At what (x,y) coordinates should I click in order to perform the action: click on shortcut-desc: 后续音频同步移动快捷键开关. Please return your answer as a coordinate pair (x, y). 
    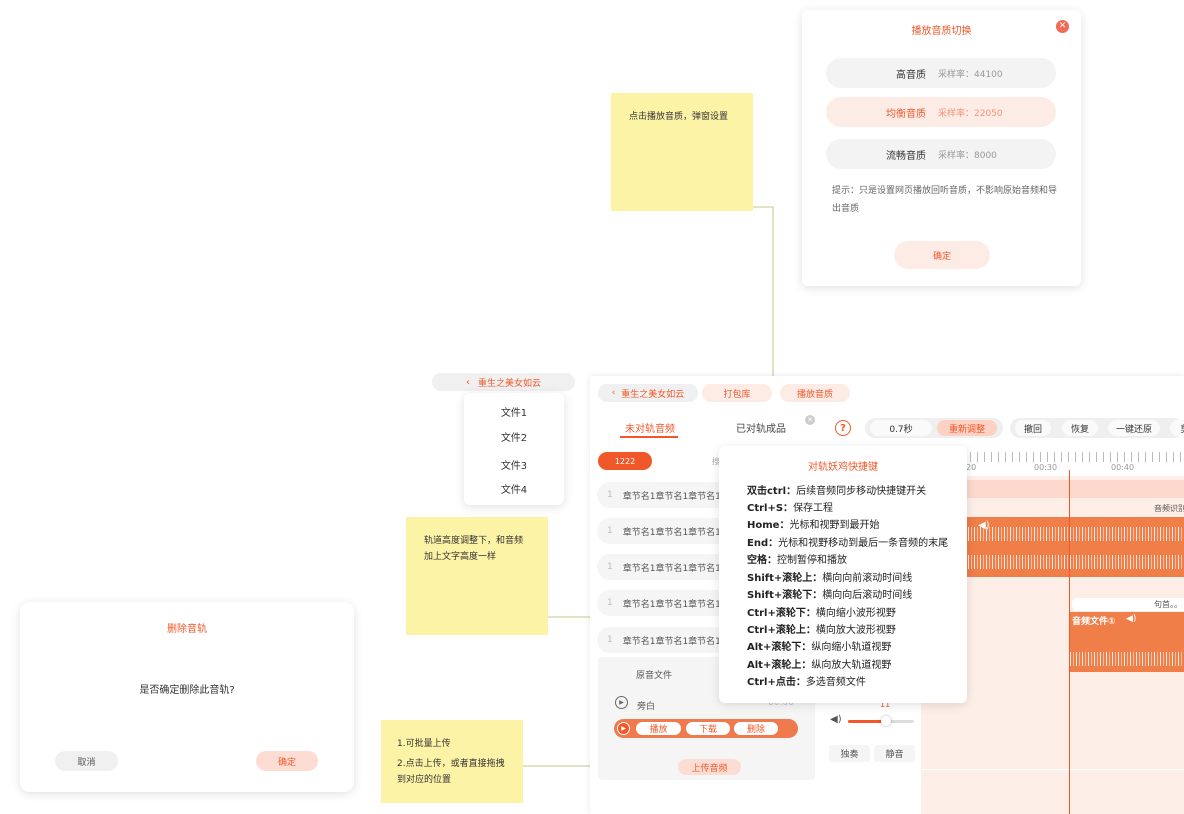
    Looking at the image, I should click on (861, 491).